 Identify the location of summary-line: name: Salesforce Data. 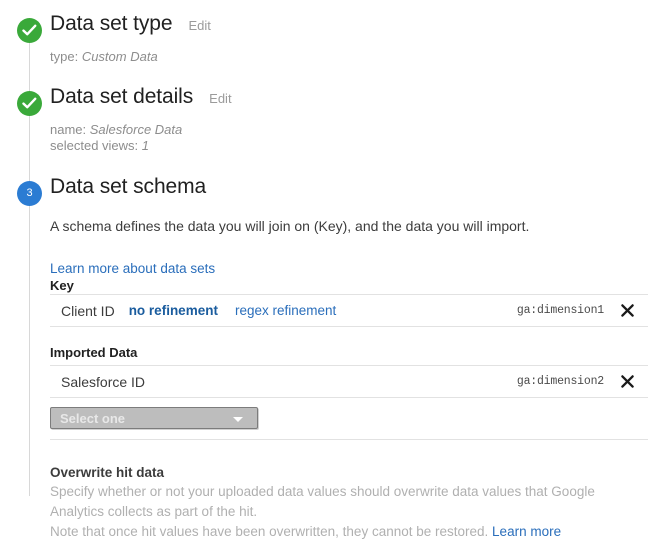
(116, 130).